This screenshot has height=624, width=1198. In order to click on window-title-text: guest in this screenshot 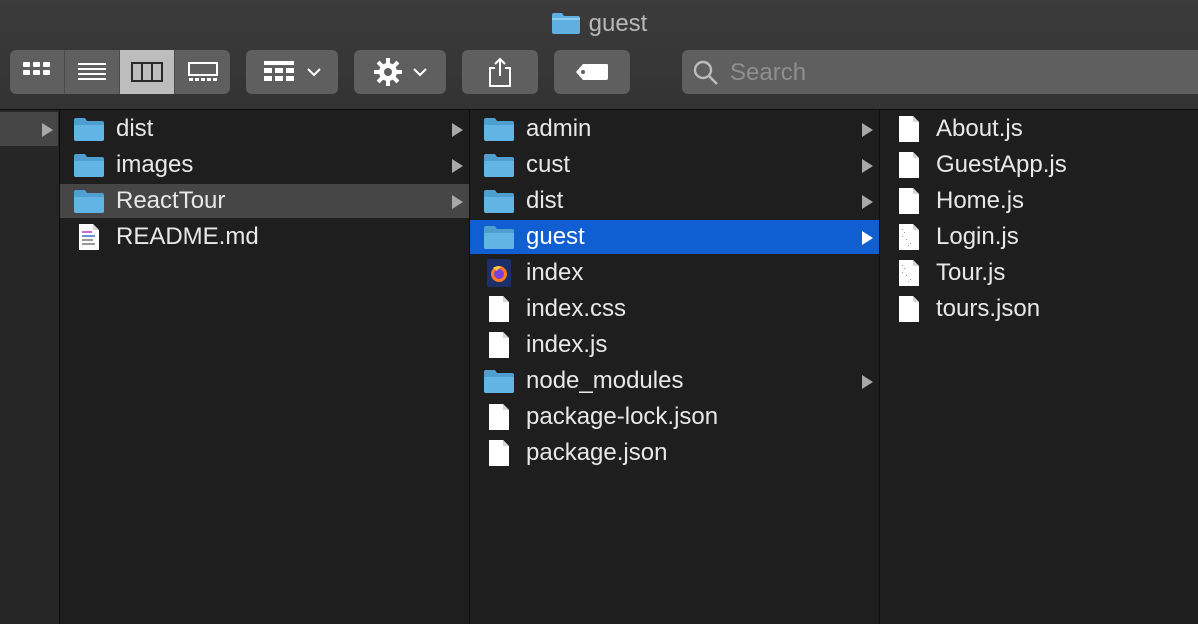, I will do `click(618, 23)`.